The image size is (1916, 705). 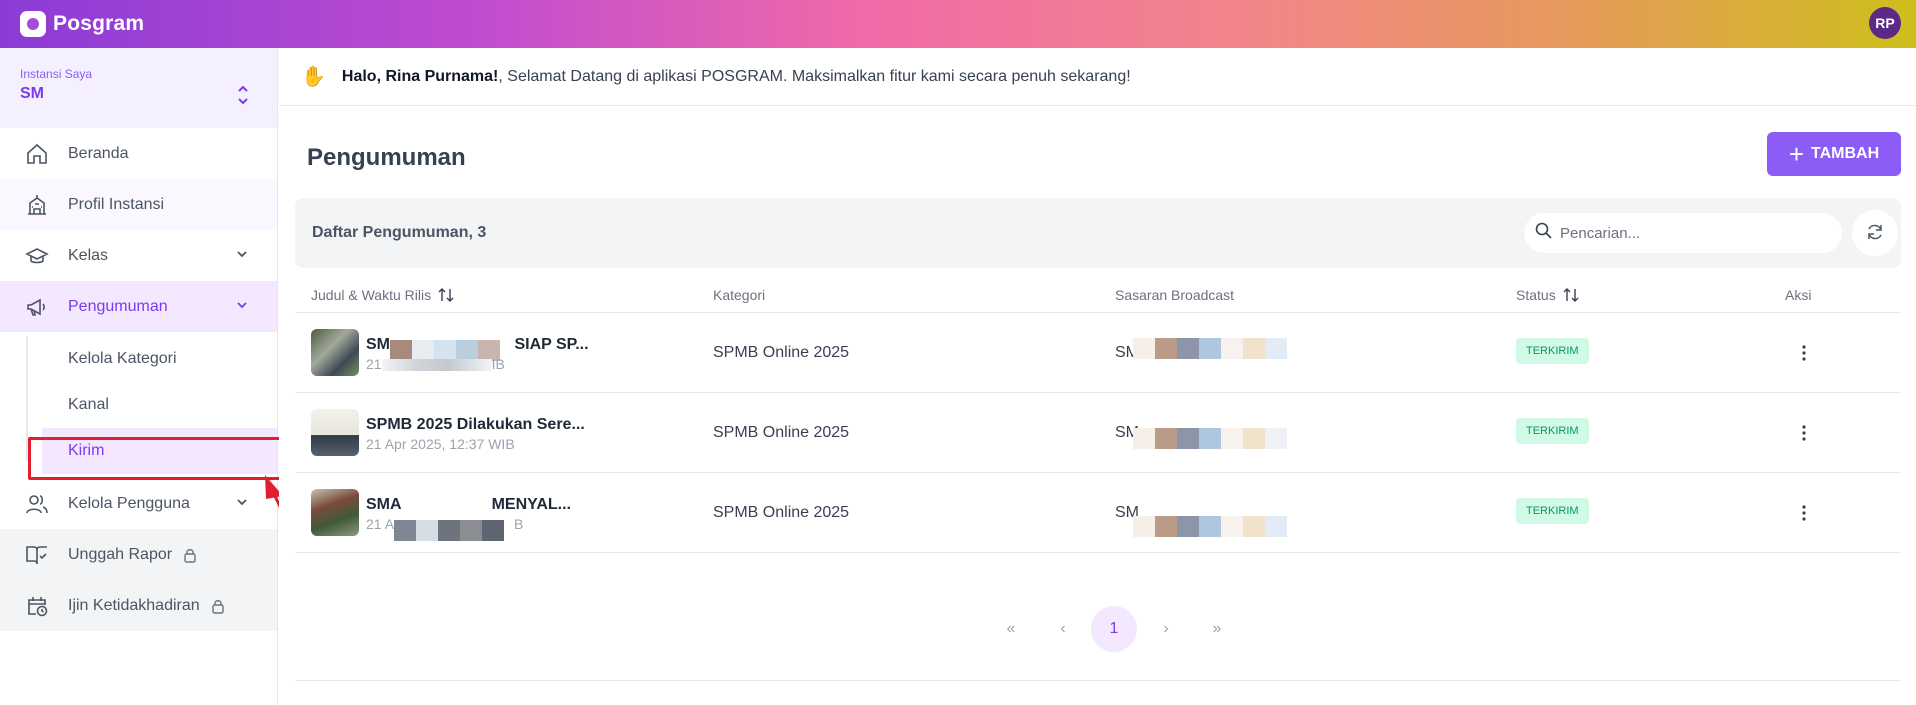 I want to click on sidebar-subitem-label: Kirim, so click(x=86, y=450).